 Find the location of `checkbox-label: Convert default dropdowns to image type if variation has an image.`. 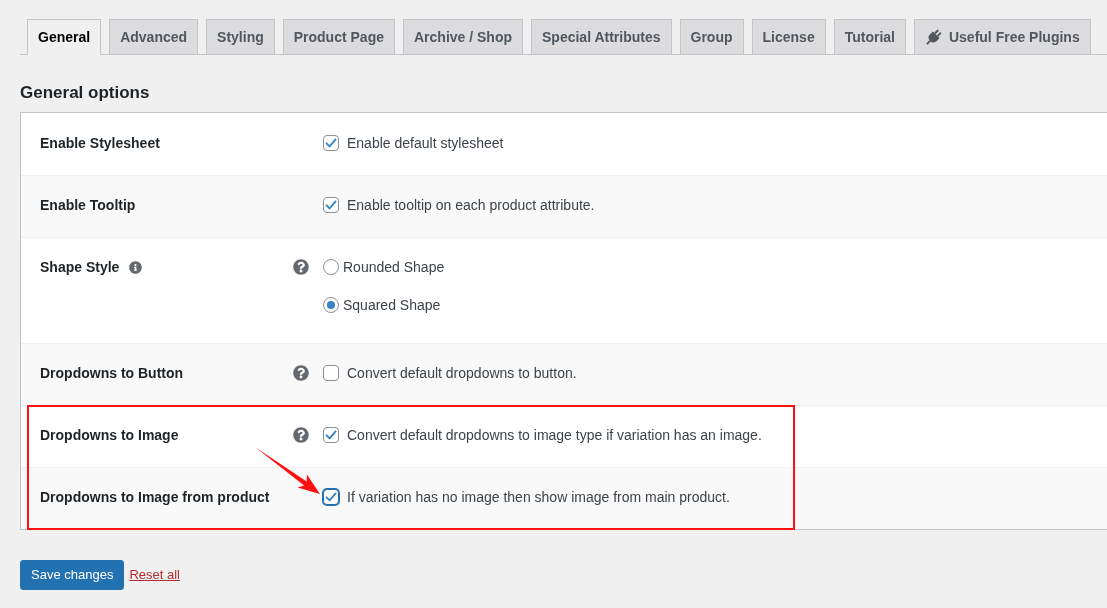

checkbox-label: Convert default dropdowns to image type if variation has an image. is located at coordinates (554, 435).